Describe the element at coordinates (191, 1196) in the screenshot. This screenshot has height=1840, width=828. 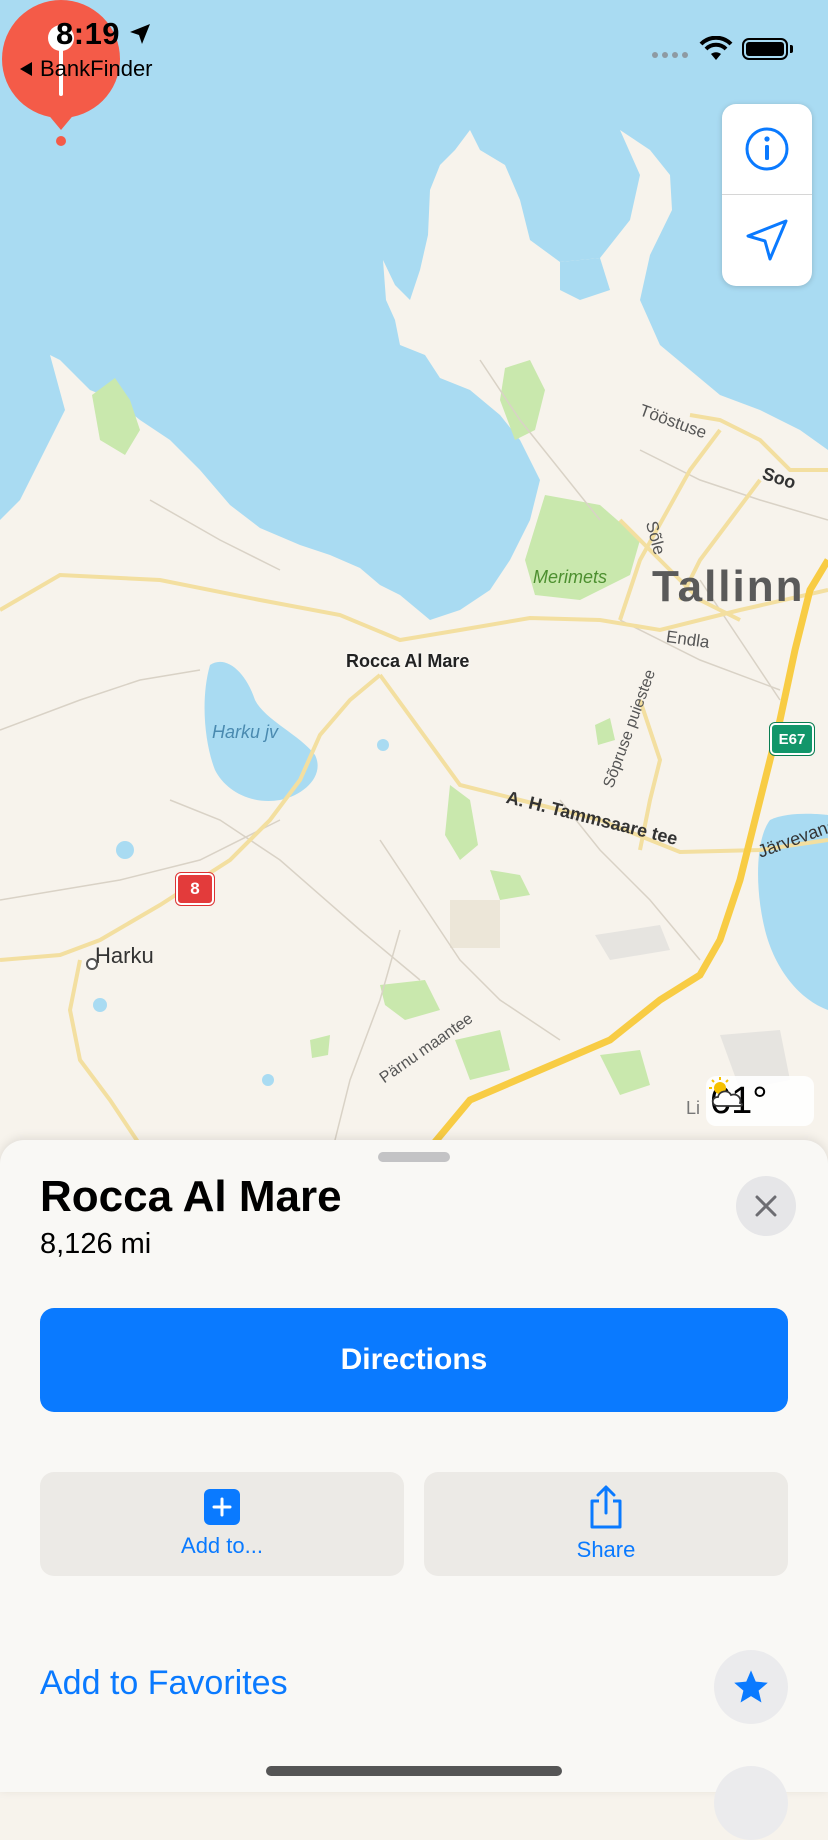
I see `place-title: Rocca Al Mare` at that location.